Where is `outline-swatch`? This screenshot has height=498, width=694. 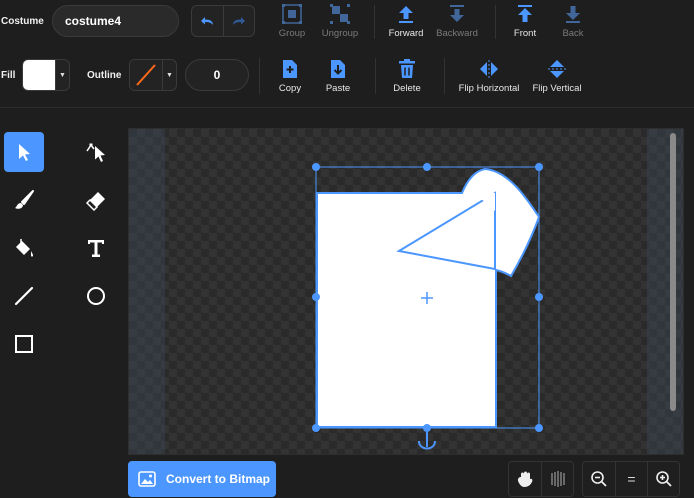 outline-swatch is located at coordinates (146, 75).